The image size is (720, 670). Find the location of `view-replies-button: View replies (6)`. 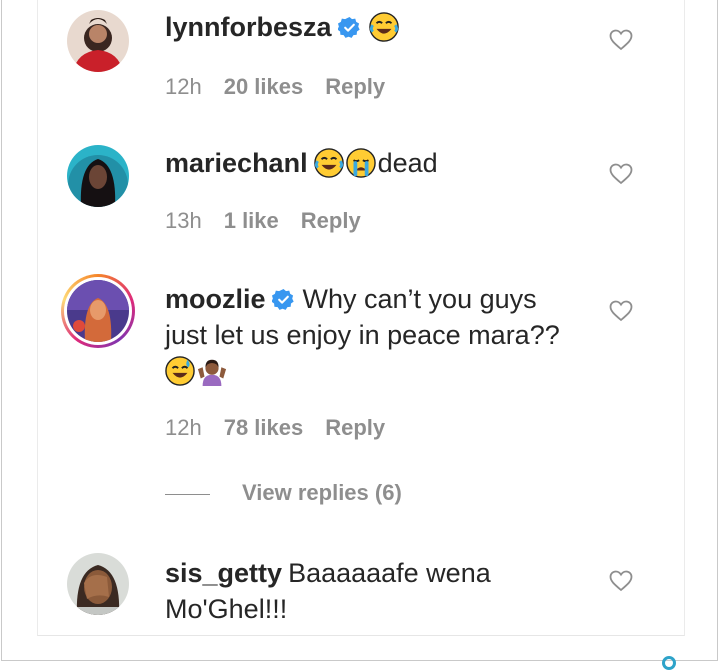

view-replies-button: View replies (6) is located at coordinates (283, 493).